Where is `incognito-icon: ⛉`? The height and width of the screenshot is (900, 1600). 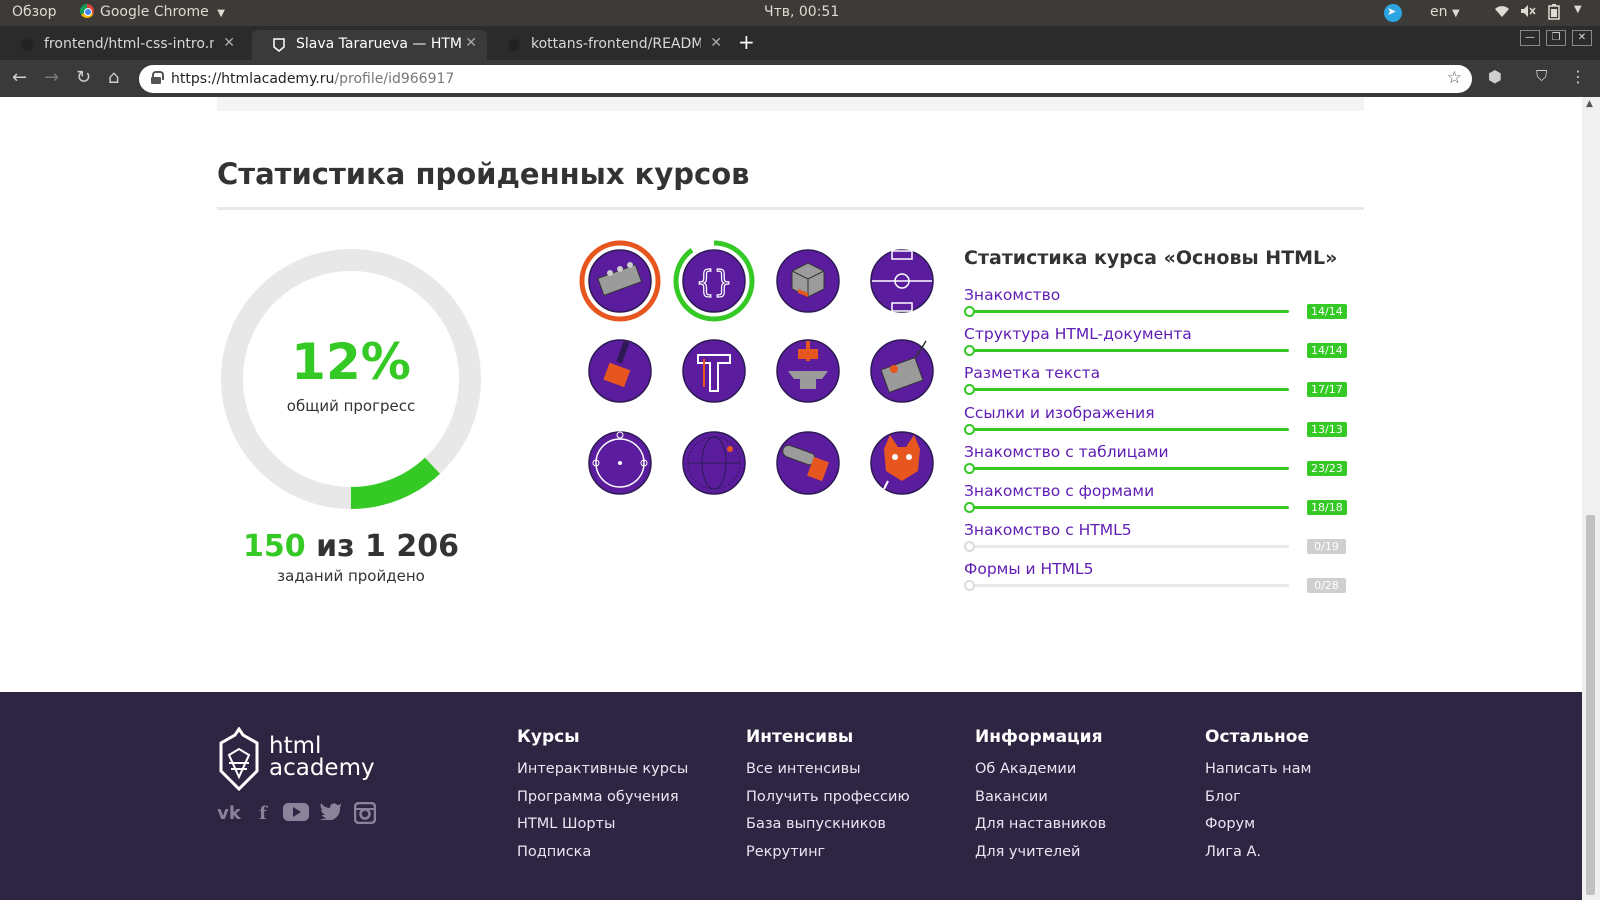 incognito-icon: ⛉ is located at coordinates (1541, 76).